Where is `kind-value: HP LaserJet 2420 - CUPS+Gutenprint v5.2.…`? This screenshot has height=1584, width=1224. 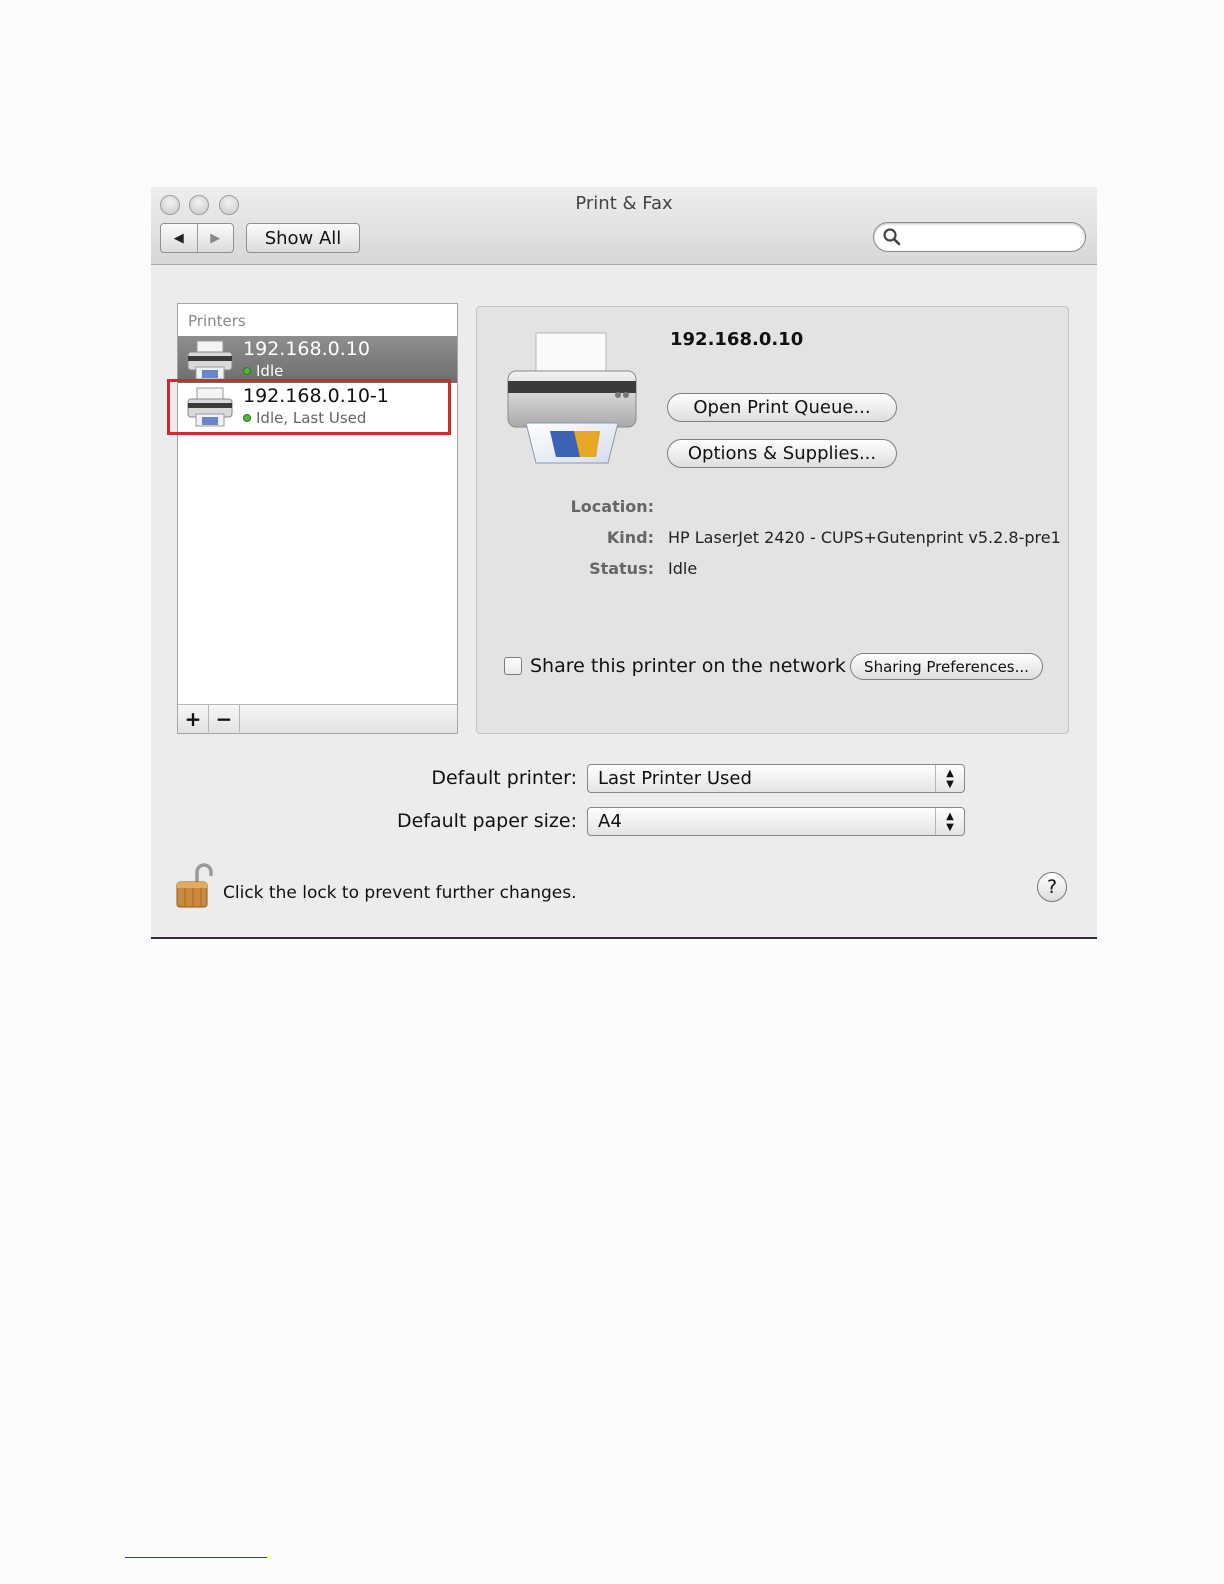
kind-value: HP LaserJet 2420 - CUPS+Gutenprint v5.2.… is located at coordinates (864, 537).